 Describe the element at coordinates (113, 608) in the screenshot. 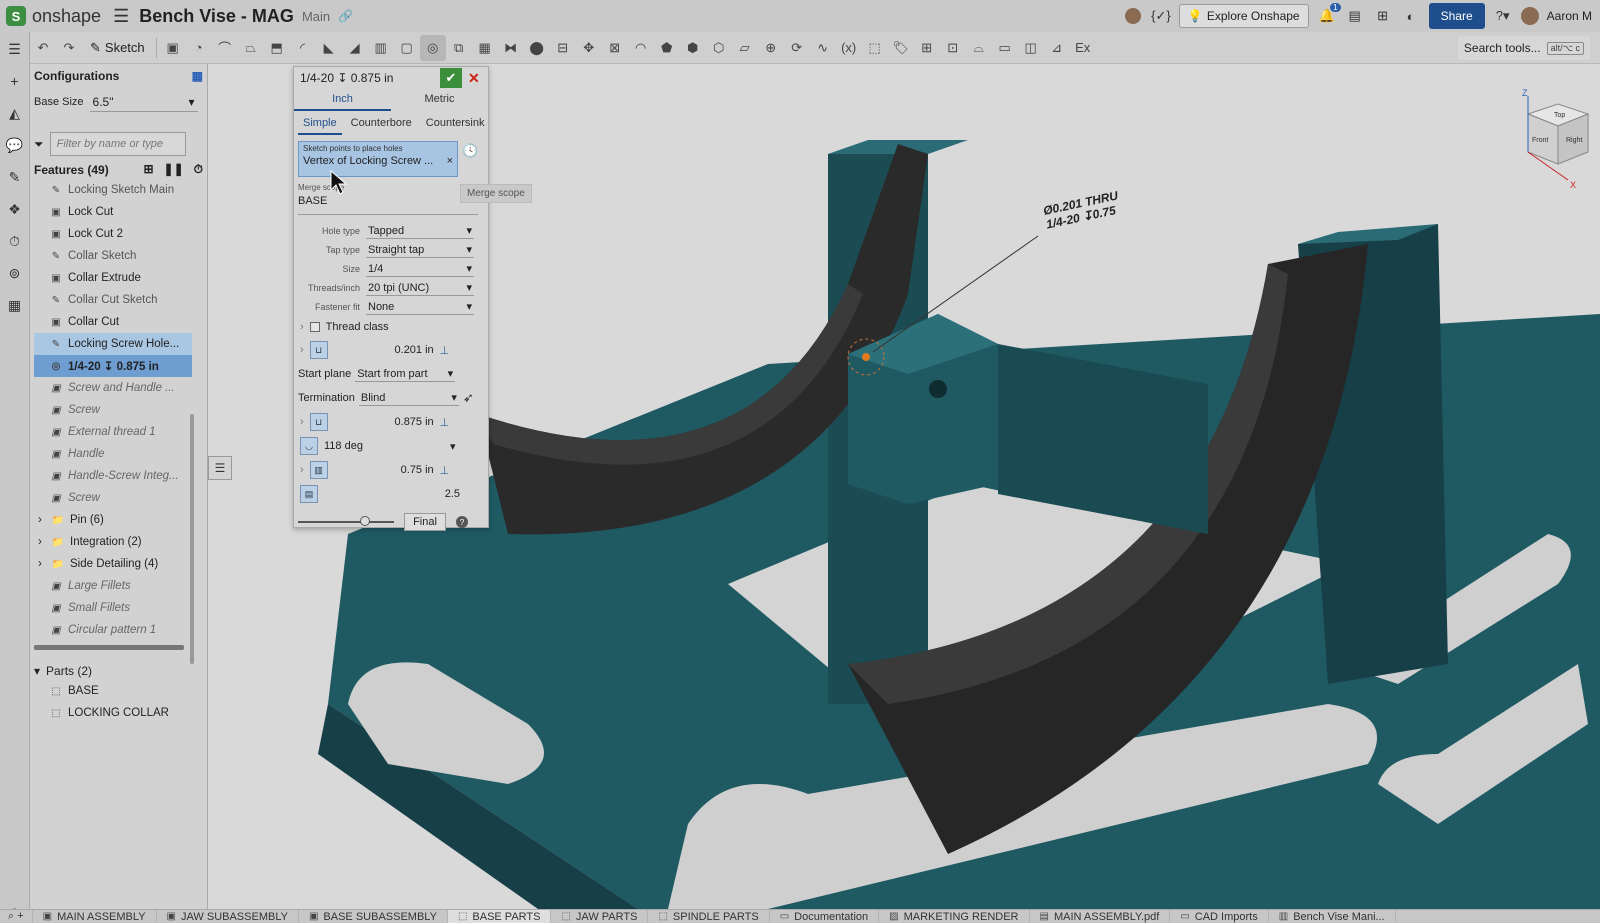

I see `feature-item: ▣ Small Fillets` at that location.